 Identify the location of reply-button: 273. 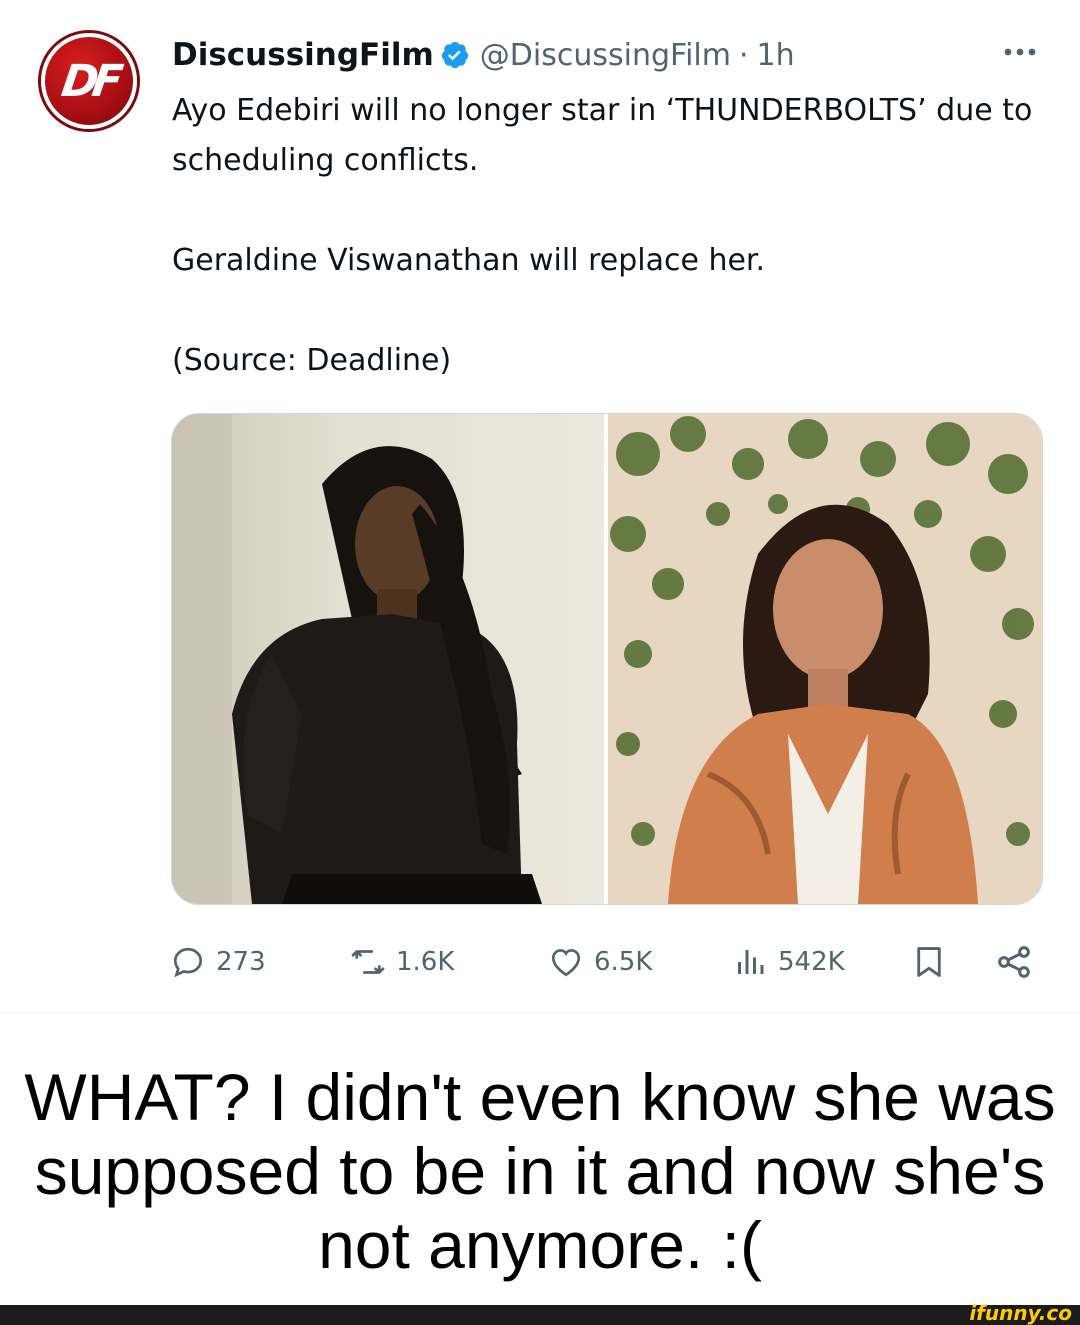
(218, 962).